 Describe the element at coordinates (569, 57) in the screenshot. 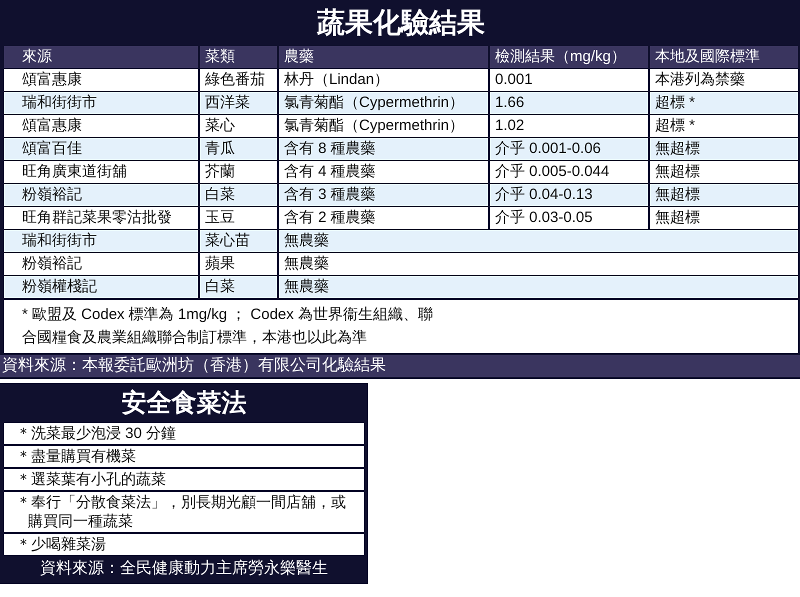

I see `column-header: 檢測結果（mg/kg）` at that location.